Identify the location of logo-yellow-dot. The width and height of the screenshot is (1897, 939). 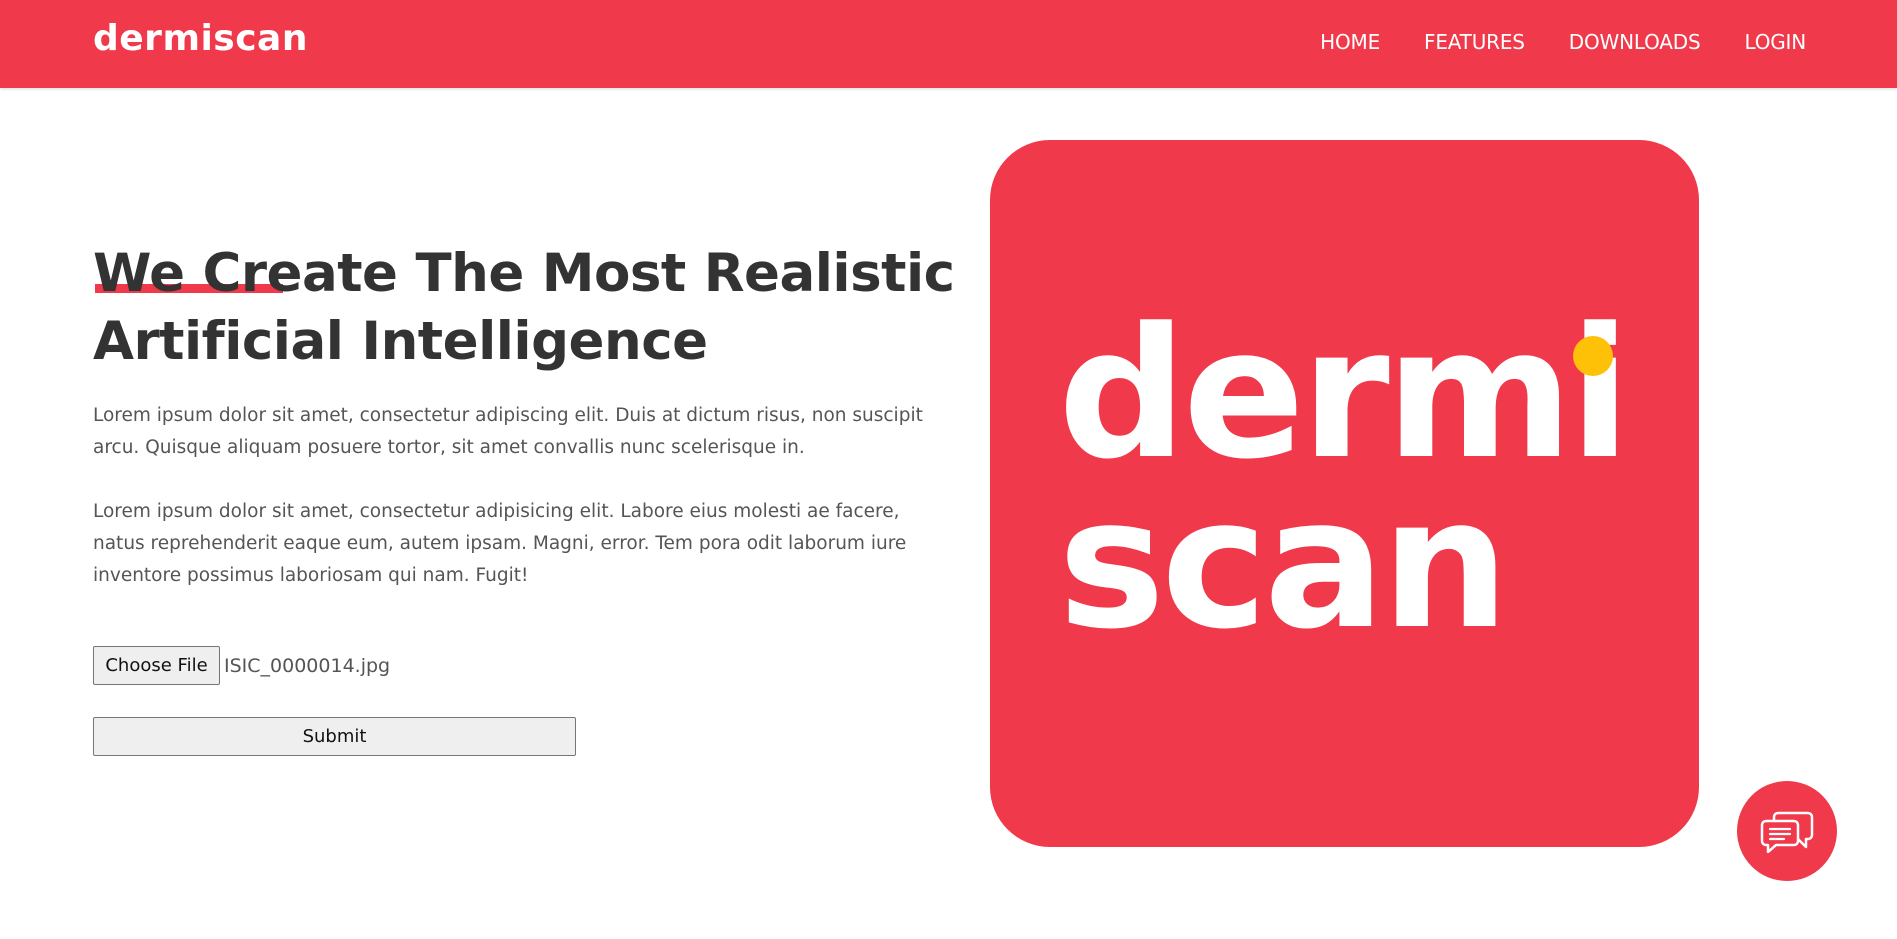
(1593, 356).